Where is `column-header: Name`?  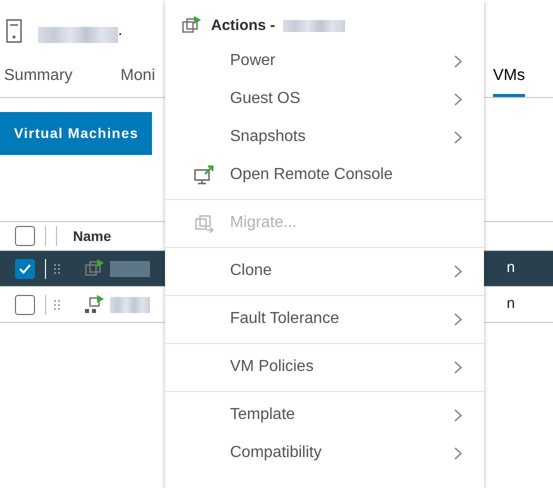
column-header: Name is located at coordinates (92, 236).